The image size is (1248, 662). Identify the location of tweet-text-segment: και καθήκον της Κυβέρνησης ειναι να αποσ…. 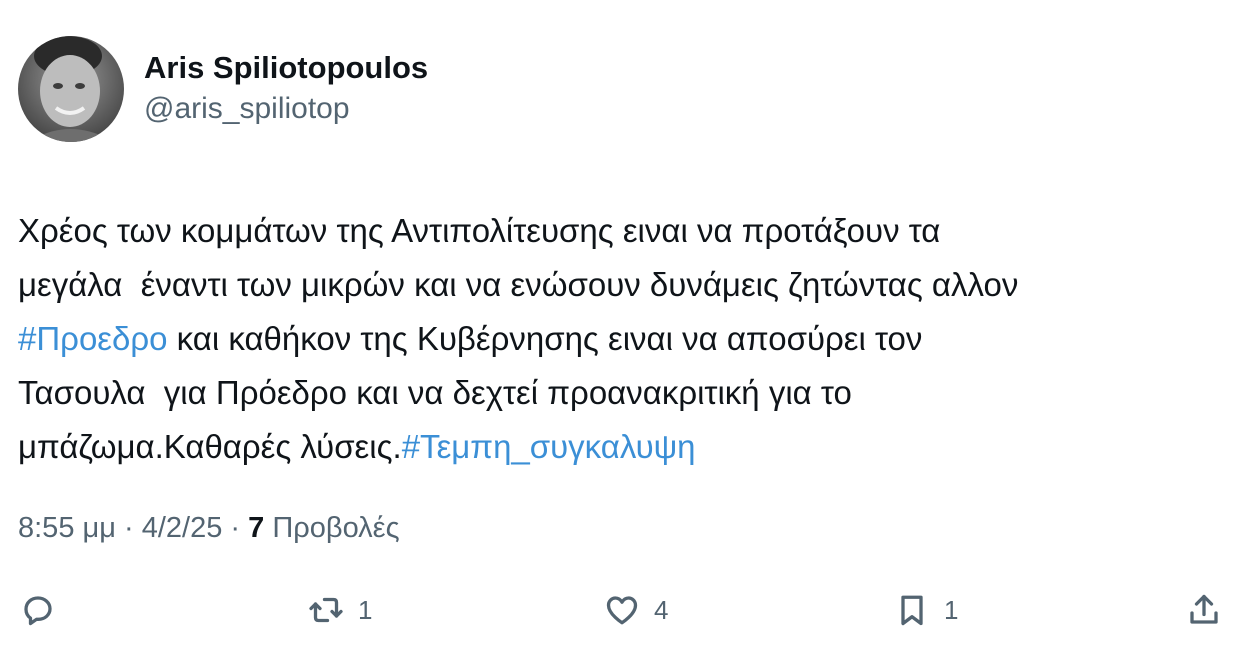
(545, 338).